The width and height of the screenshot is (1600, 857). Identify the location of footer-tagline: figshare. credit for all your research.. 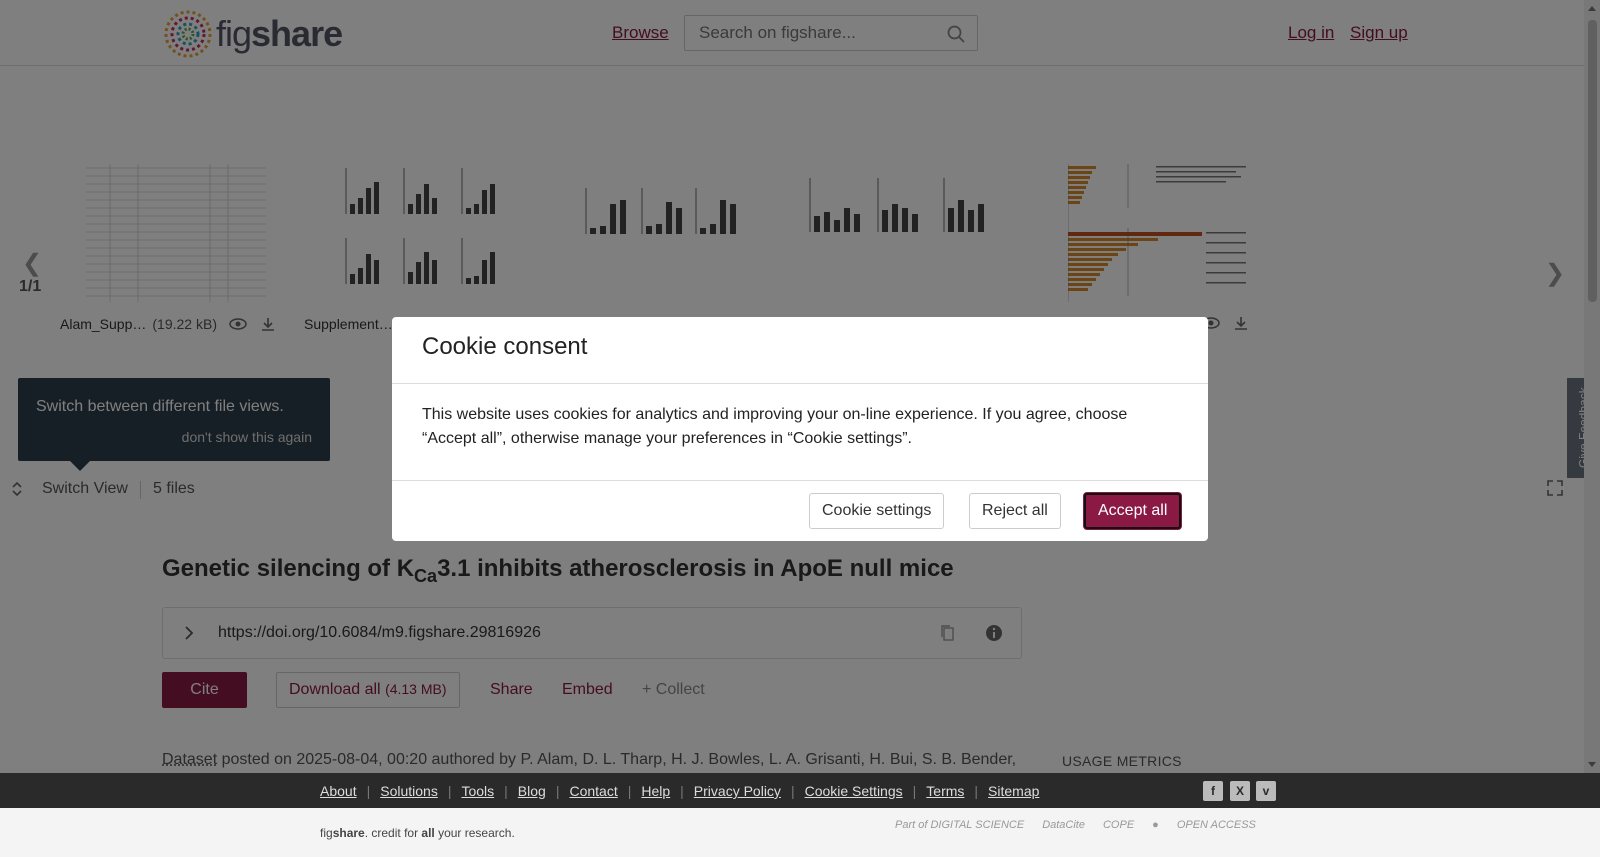
(417, 833).